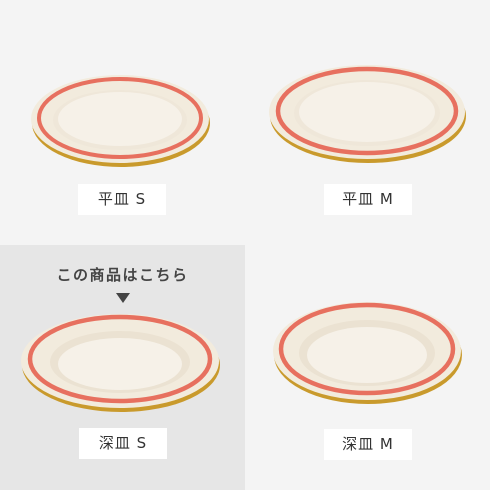  I want to click on product-label: 平皿 M, so click(368, 199).